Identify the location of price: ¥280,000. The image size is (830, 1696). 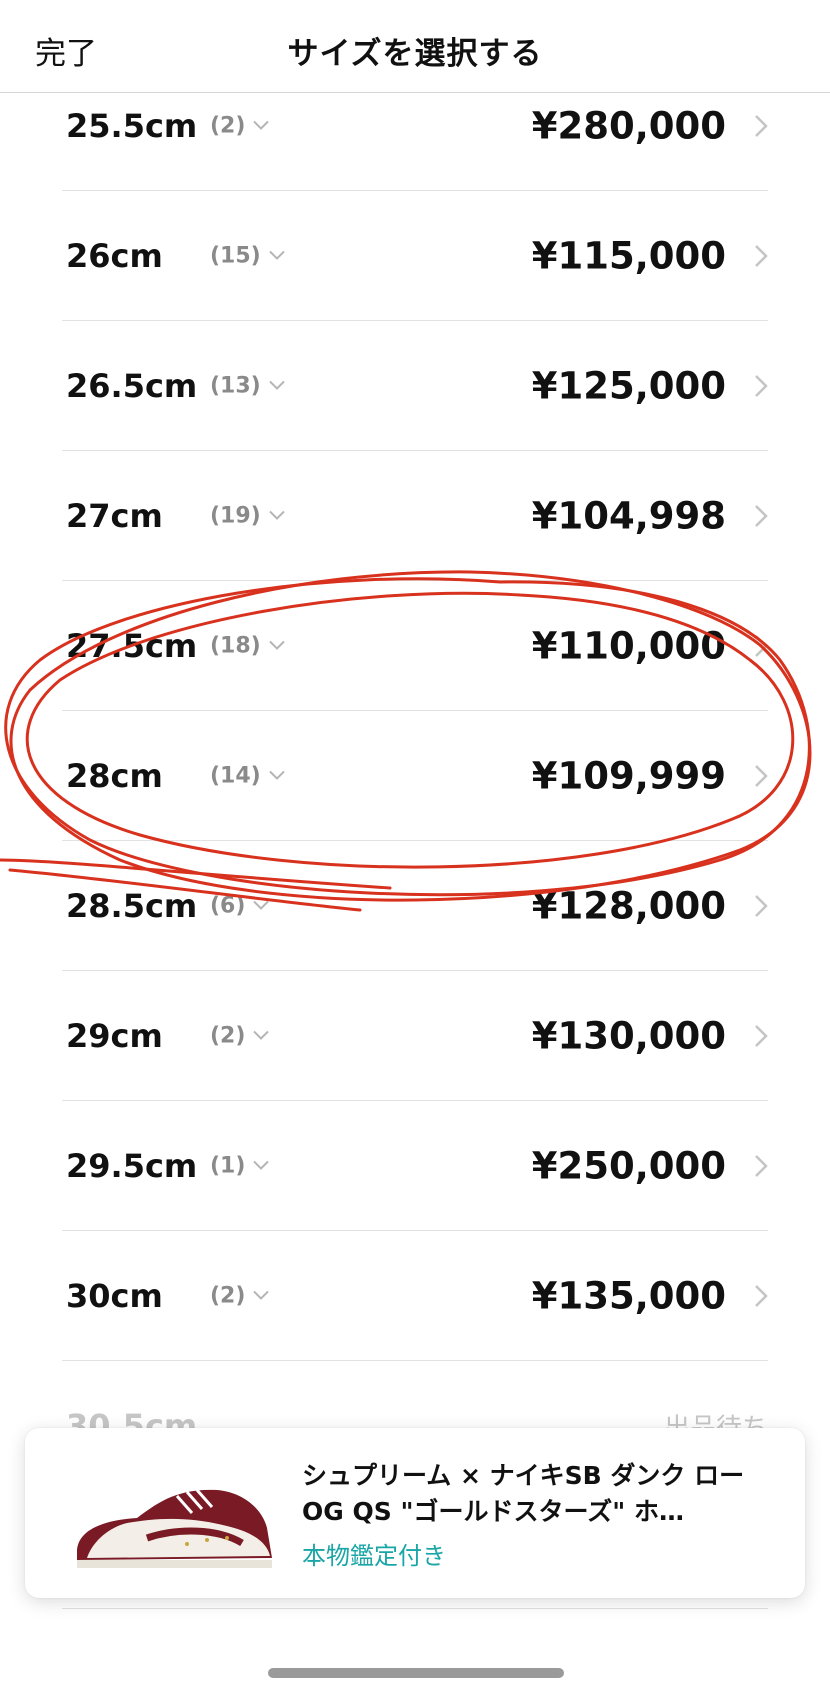
(628, 125).